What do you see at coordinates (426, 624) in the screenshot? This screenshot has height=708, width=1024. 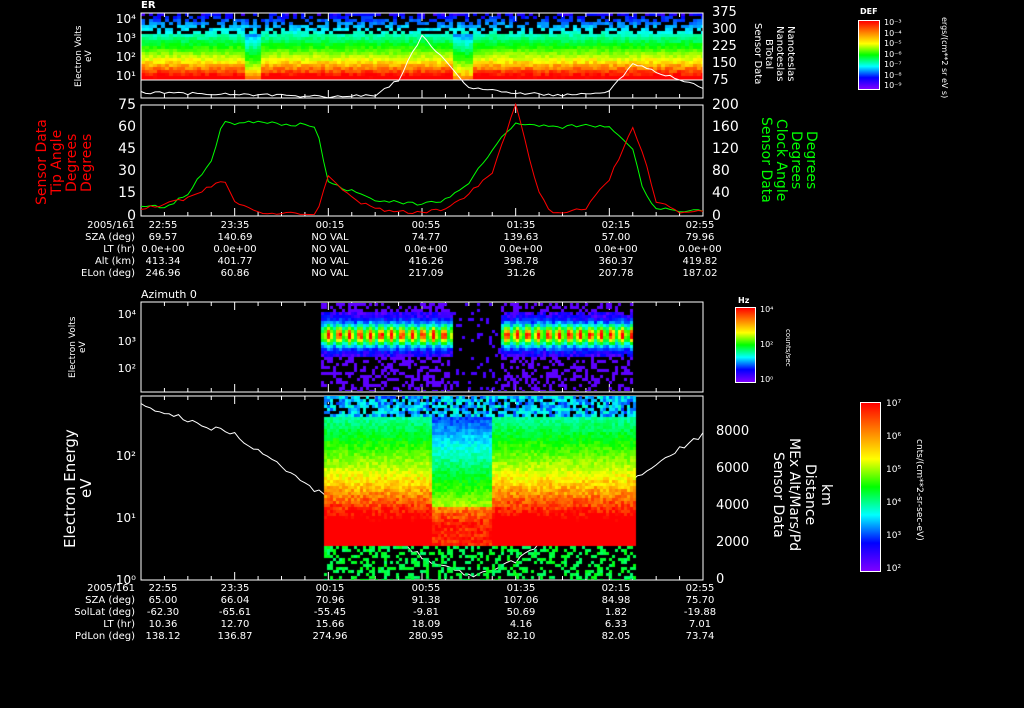 I see `table-cell: 18.09` at bounding box center [426, 624].